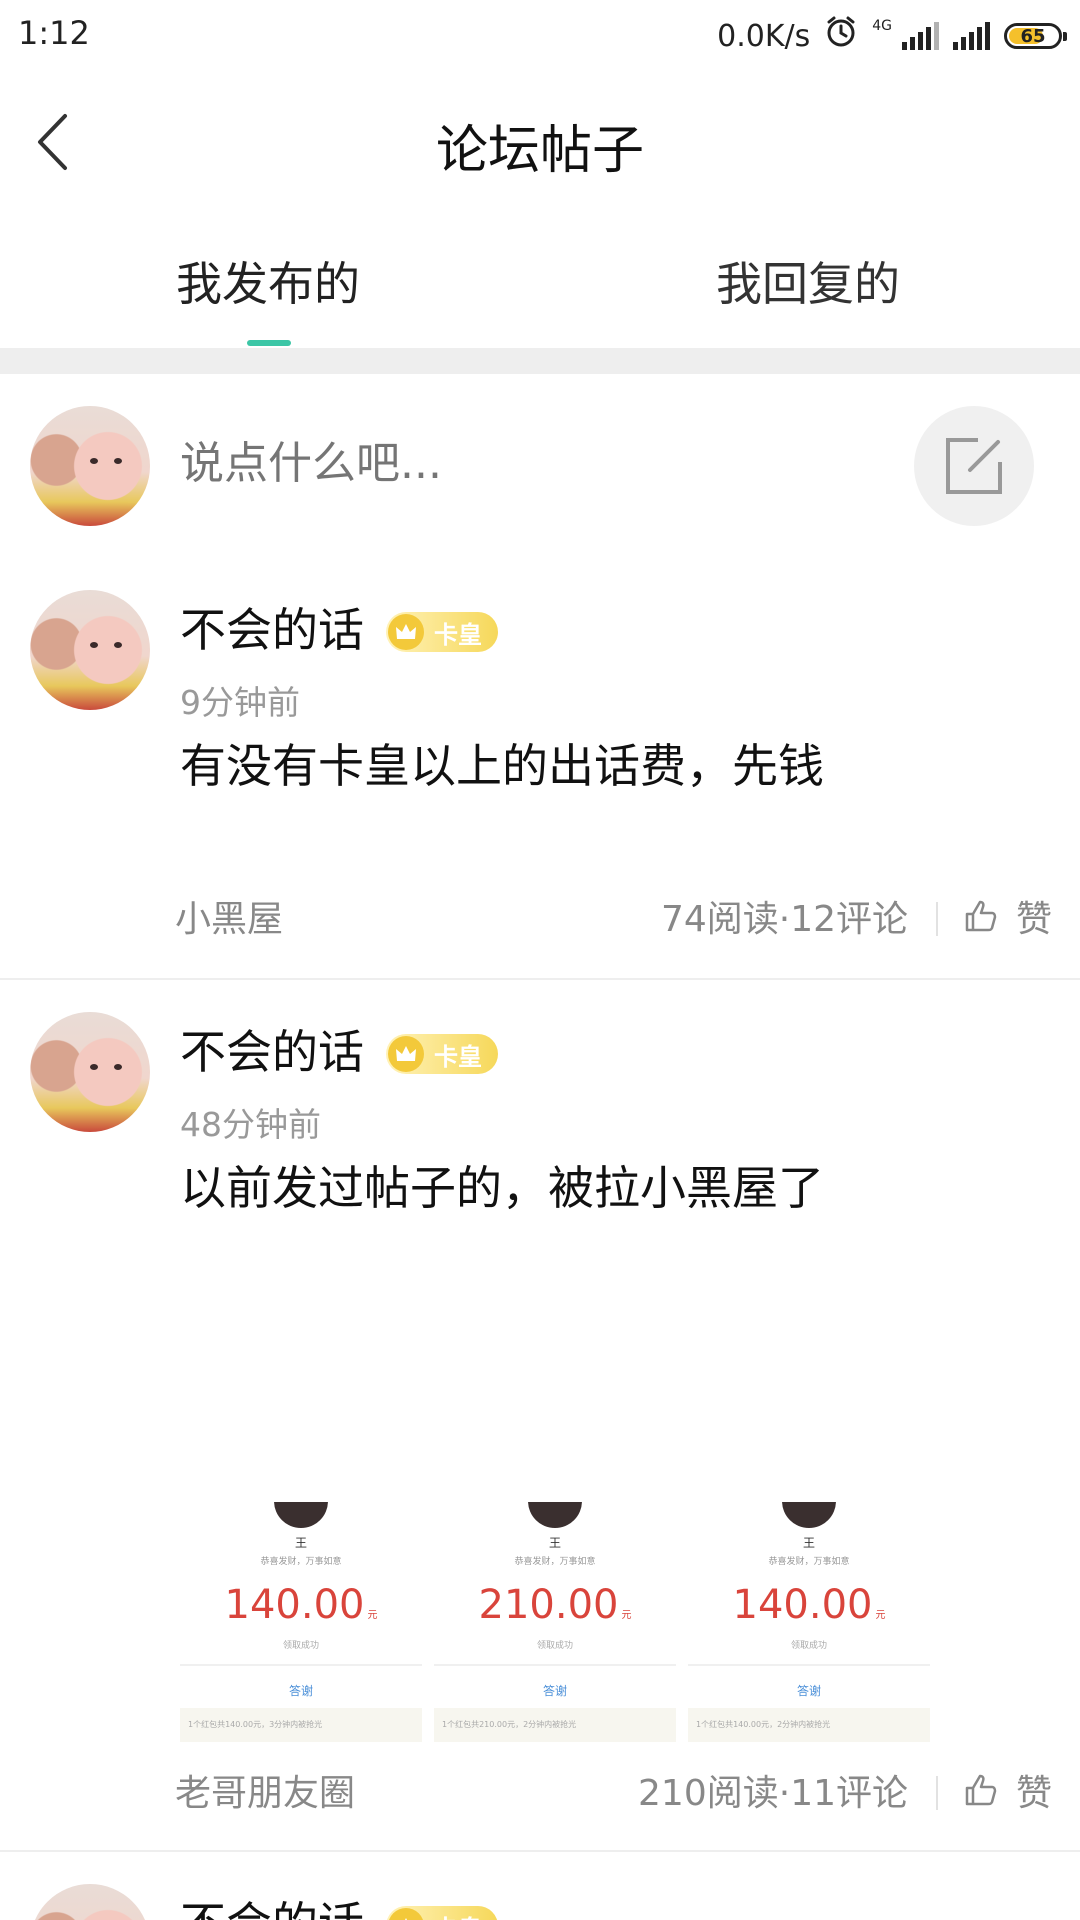 This screenshot has width=1080, height=1920. I want to click on status-bar: 1:12 0.0K/s 4G 65, so click(540, 36).